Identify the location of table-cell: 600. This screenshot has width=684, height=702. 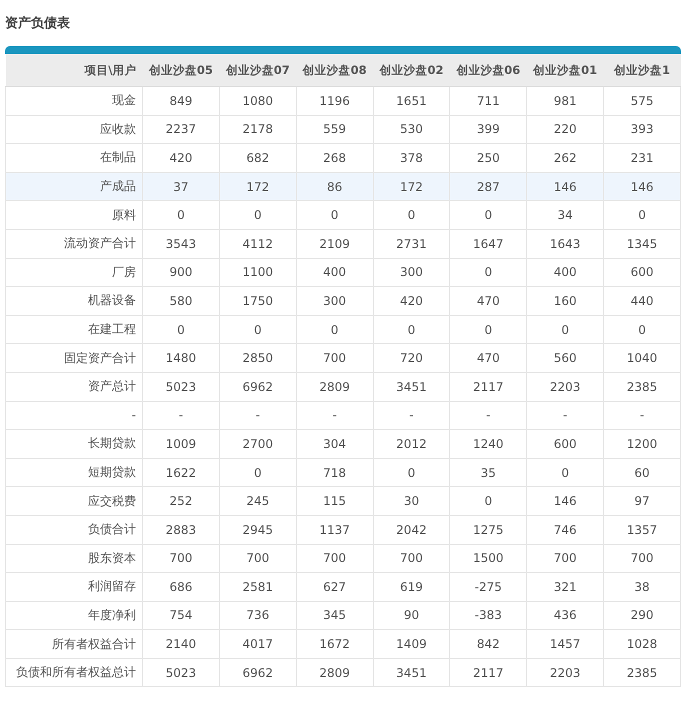
(642, 272).